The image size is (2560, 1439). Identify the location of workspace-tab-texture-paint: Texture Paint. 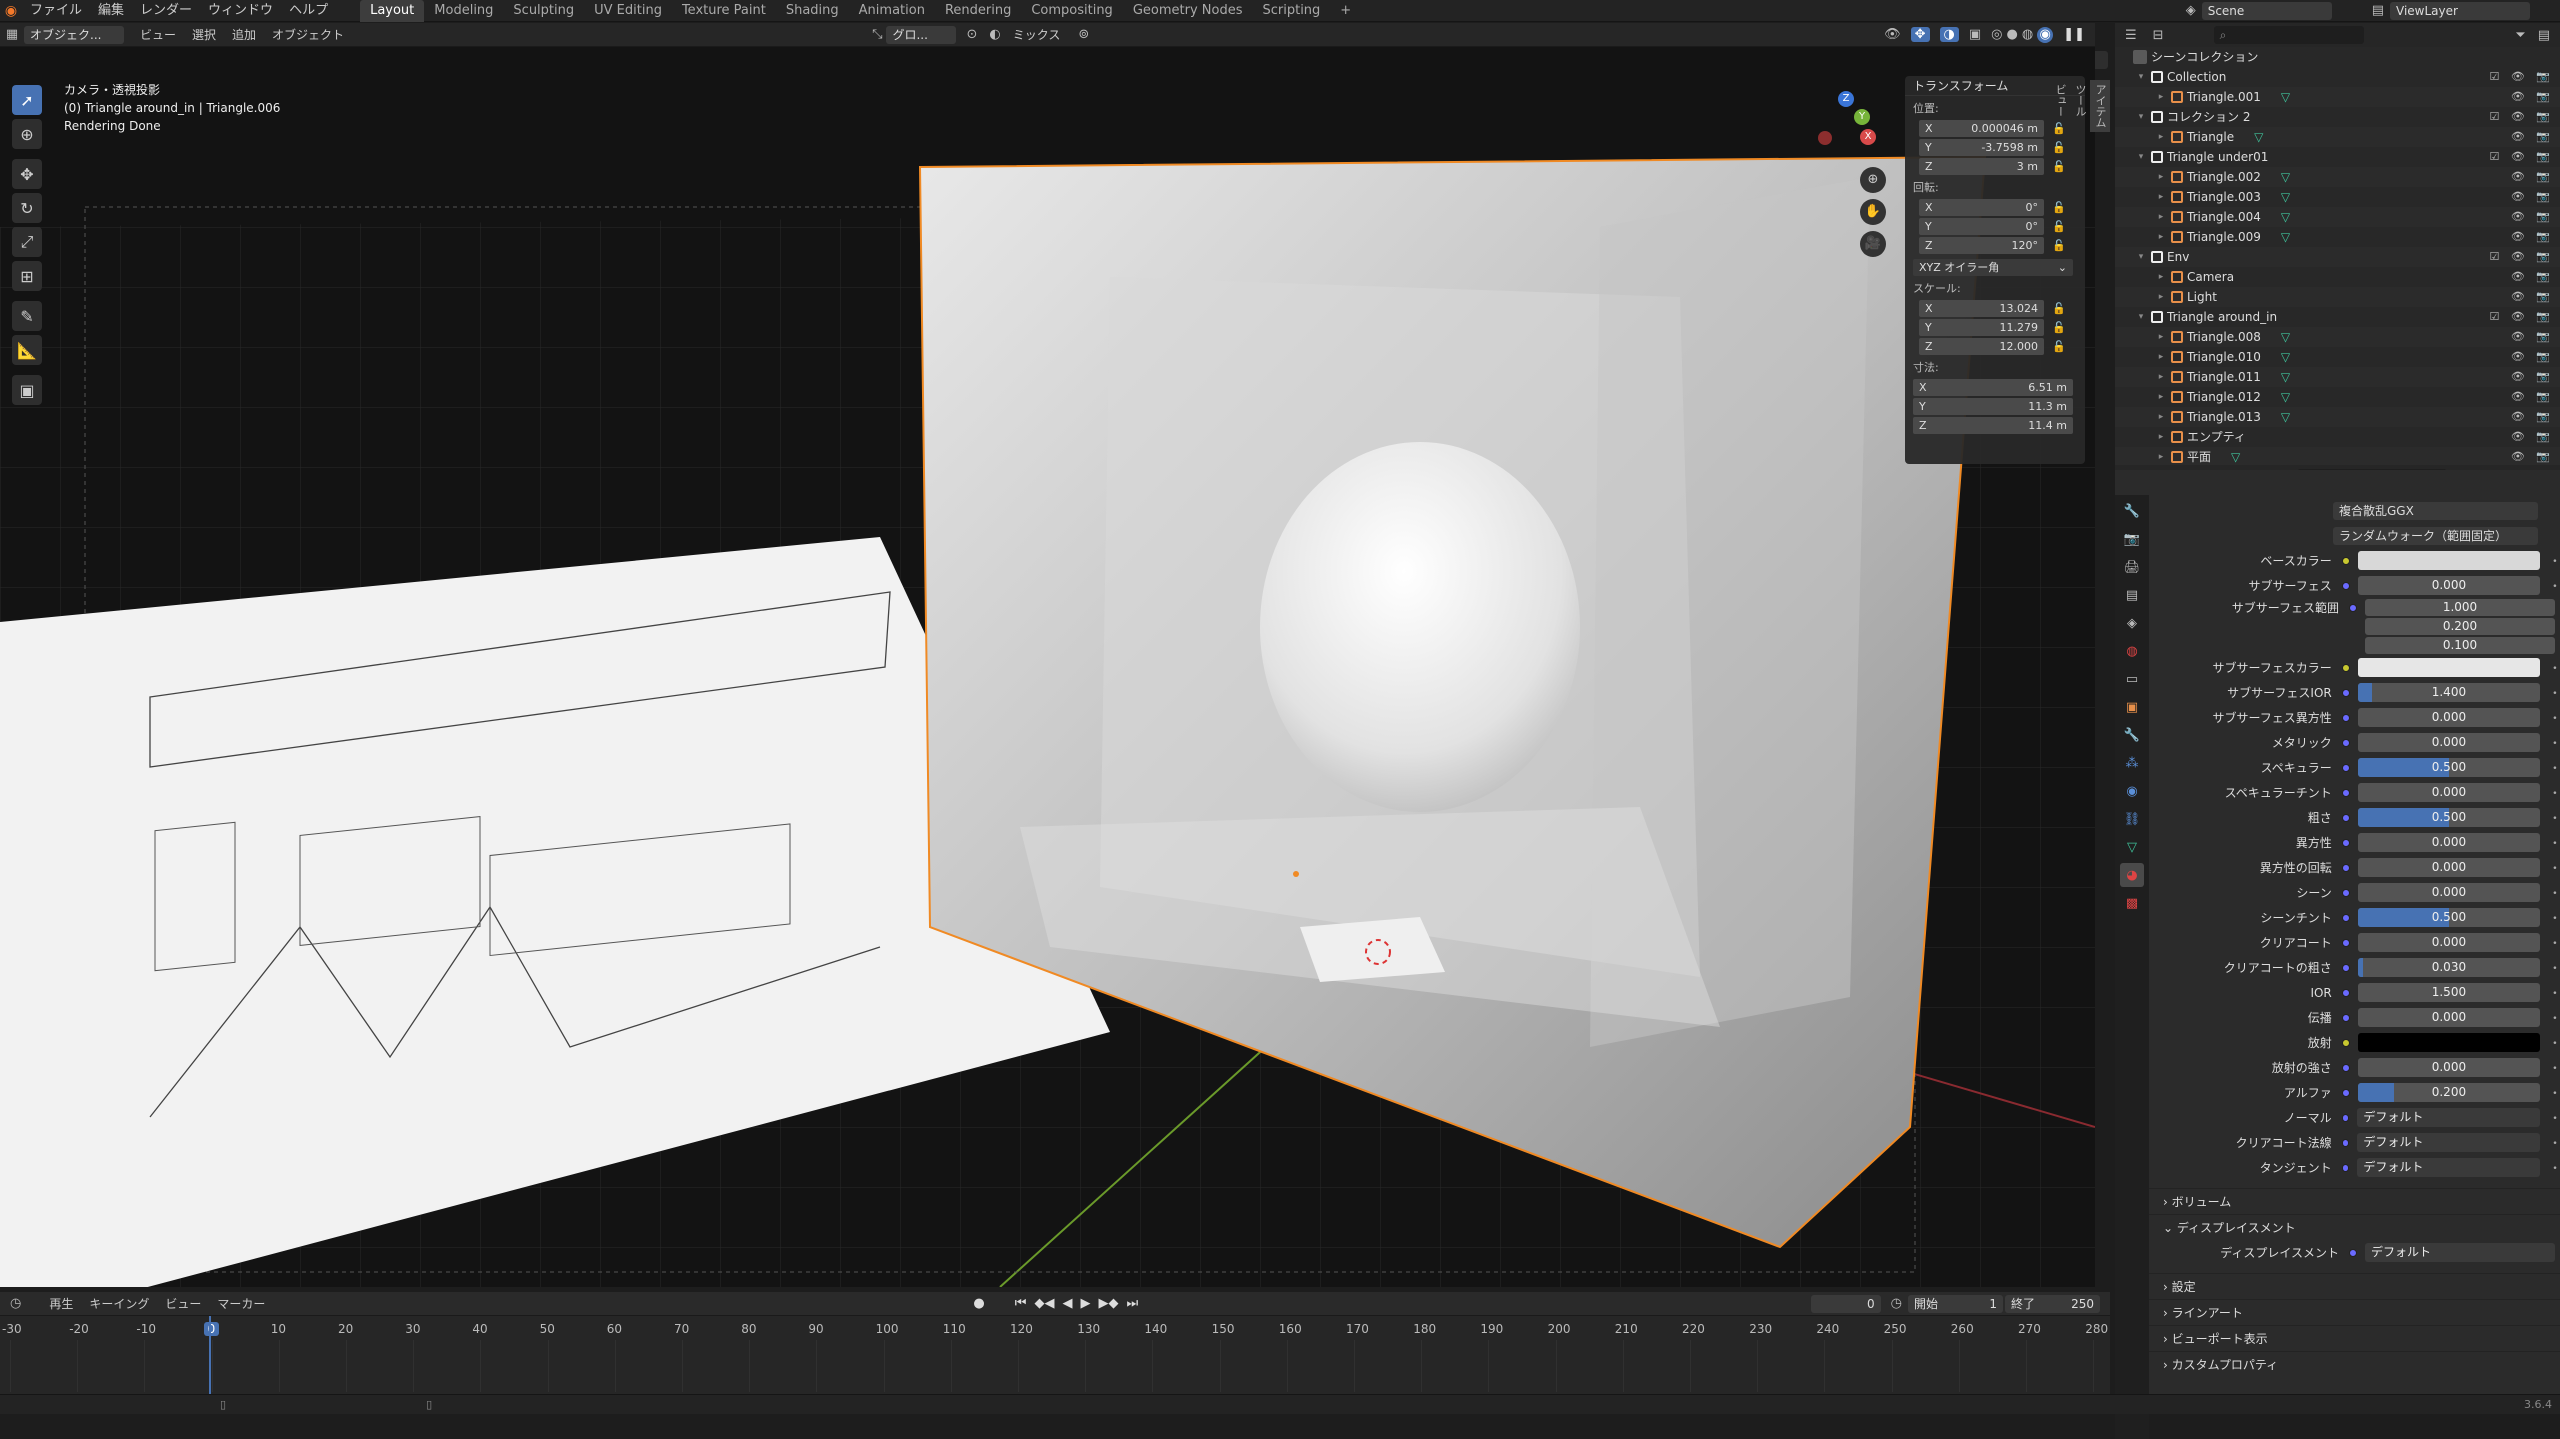
(724, 11).